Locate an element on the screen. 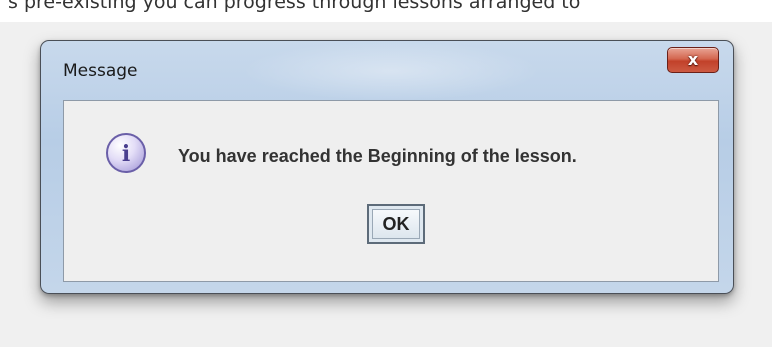 The height and width of the screenshot is (347, 772). title-bar-sheen is located at coordinates (391, 71).